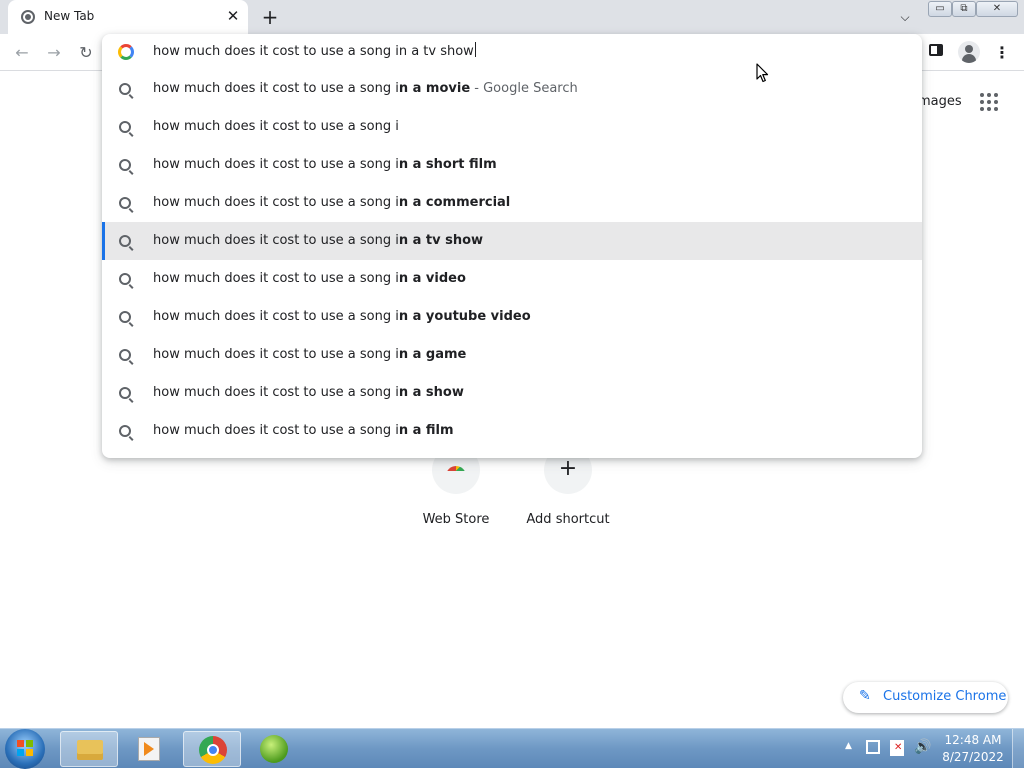  Describe the element at coordinates (873, 747) in the screenshot. I see `network-icon` at that location.